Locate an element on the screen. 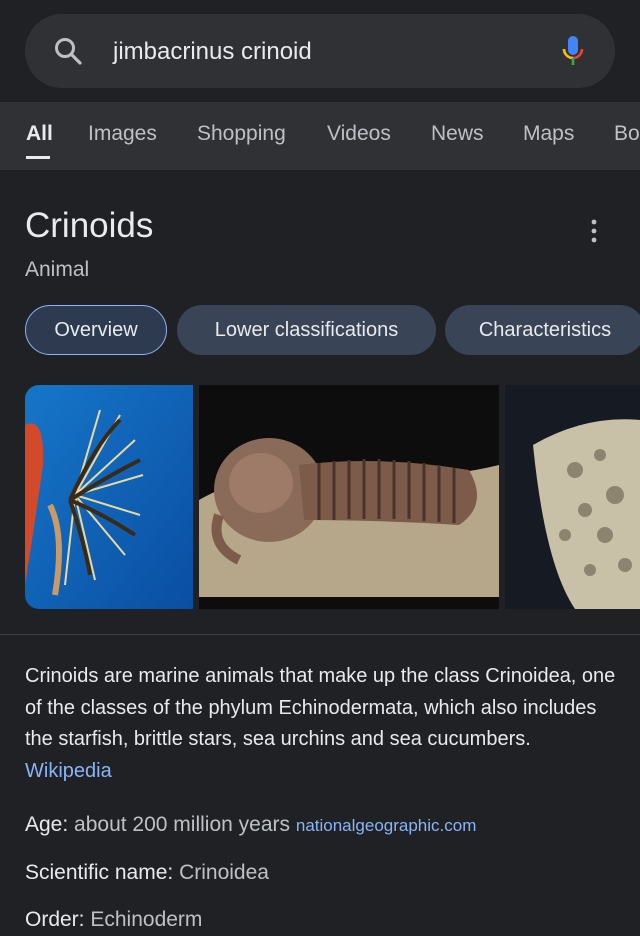  fact-value: Crinoidea is located at coordinates (224, 872).